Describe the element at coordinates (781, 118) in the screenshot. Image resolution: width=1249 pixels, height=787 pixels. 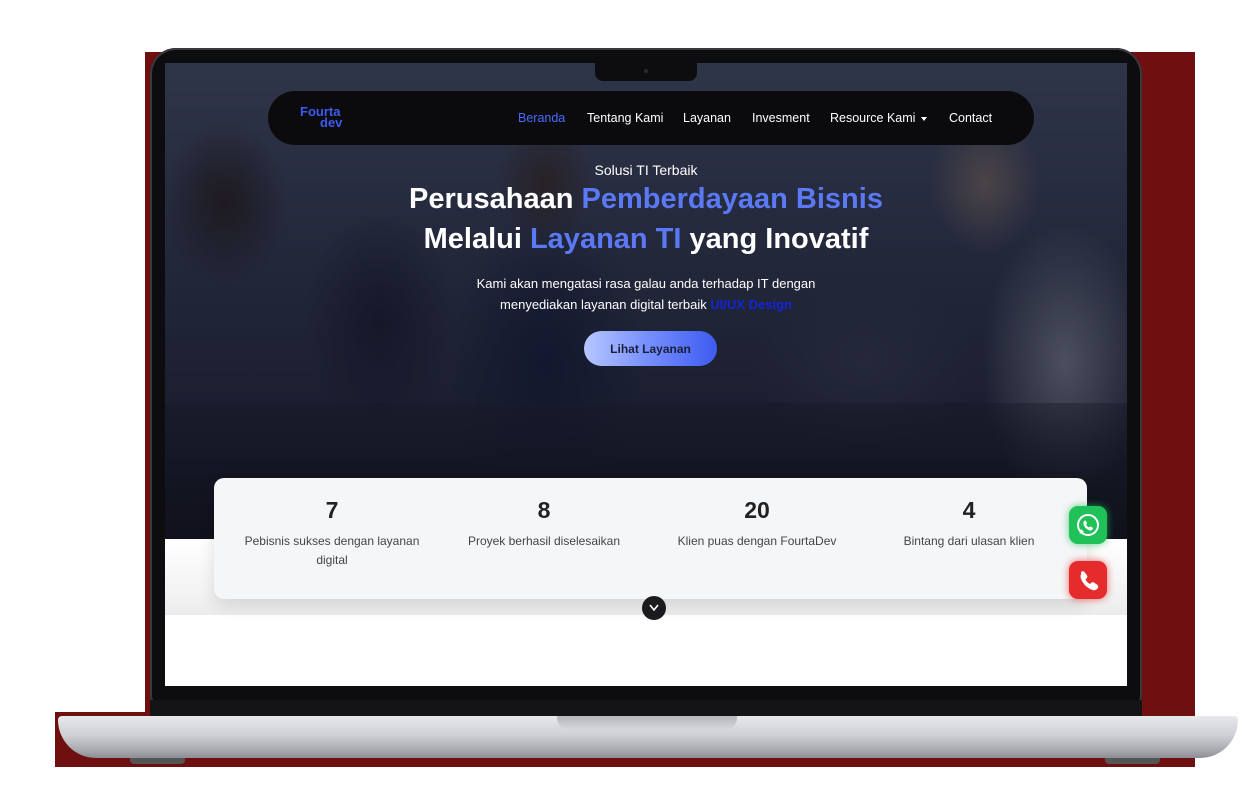
I see `nav-invesment: Invesment` at that location.